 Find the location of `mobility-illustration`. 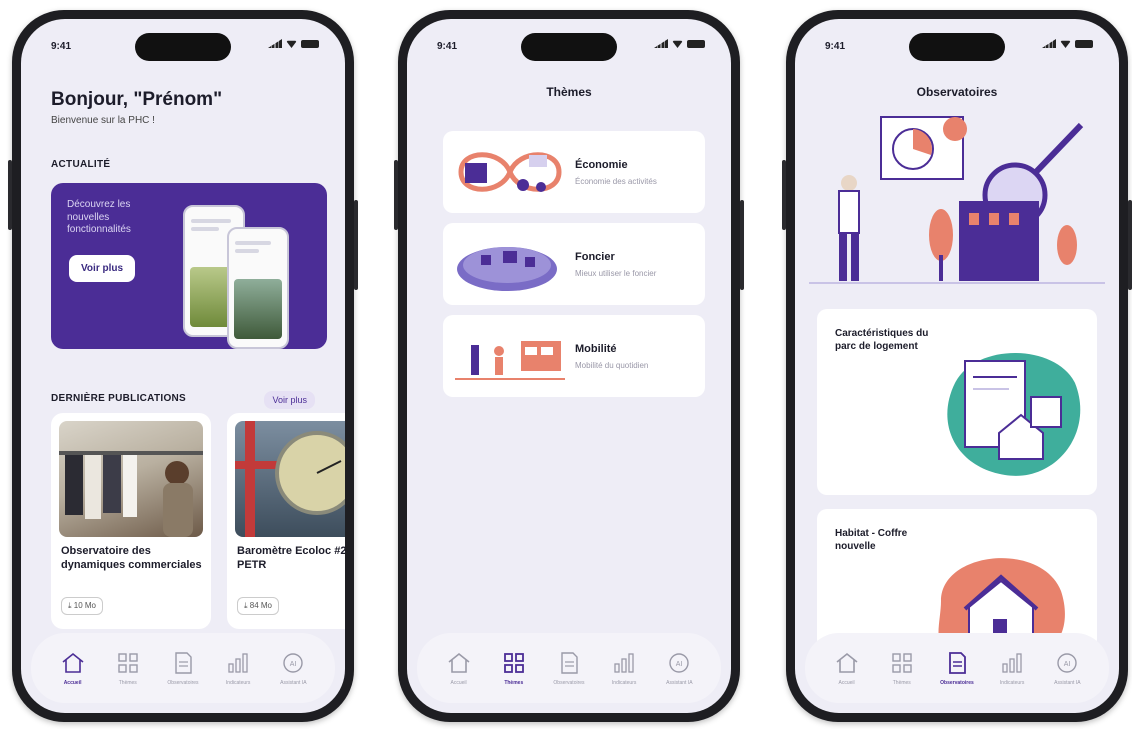

mobility-illustration is located at coordinates (510, 360).